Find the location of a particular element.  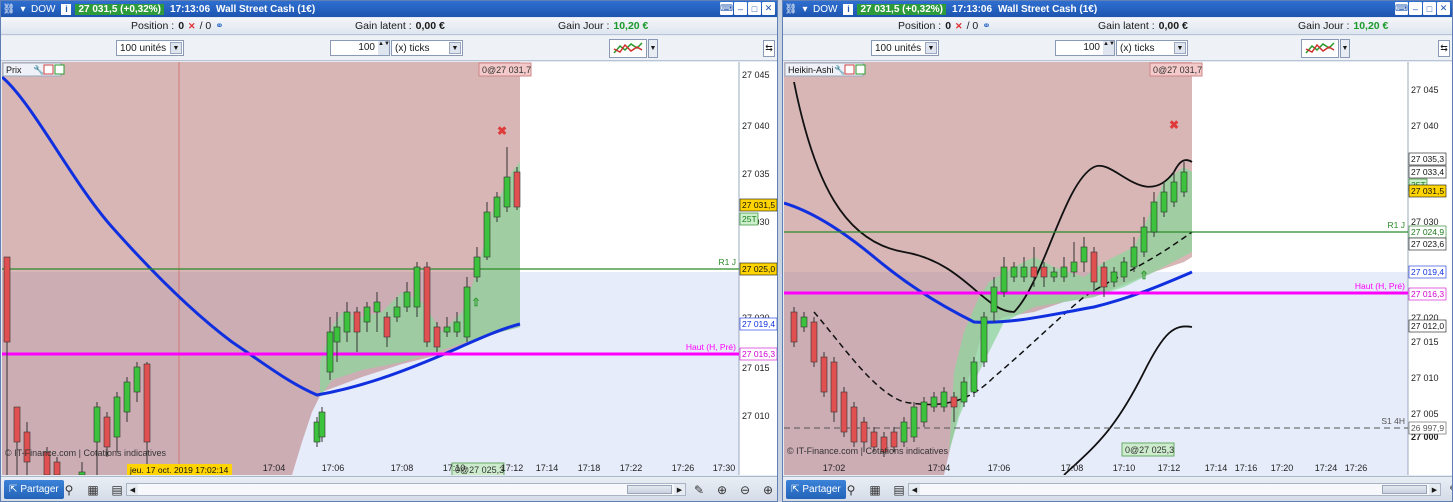

instrument-name: Wall Street Cash (1€) is located at coordinates (1048, 9).